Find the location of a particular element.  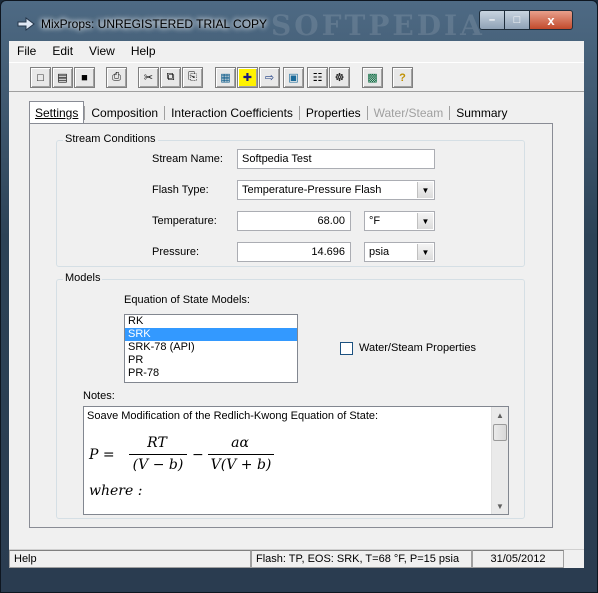

help-button: ? is located at coordinates (402, 77).